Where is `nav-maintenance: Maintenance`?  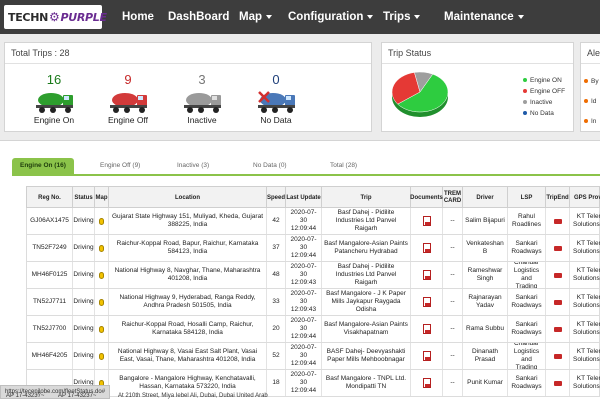 nav-maintenance: Maintenance is located at coordinates (484, 17).